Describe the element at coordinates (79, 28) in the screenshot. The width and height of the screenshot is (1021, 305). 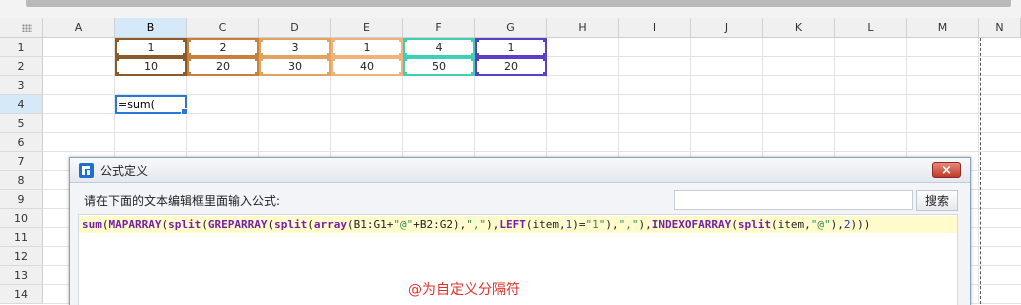
I see `column-header-a: A` at that location.